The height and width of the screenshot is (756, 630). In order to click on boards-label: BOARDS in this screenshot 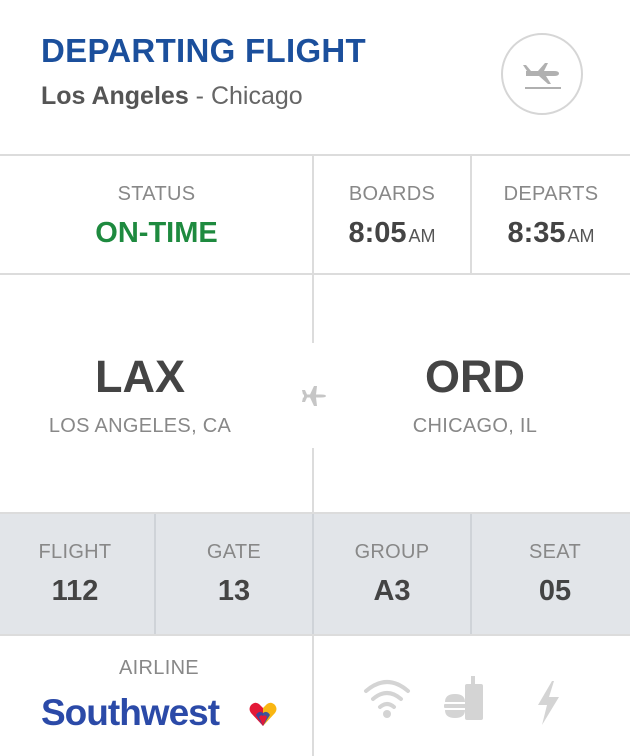, I will do `click(392, 194)`.